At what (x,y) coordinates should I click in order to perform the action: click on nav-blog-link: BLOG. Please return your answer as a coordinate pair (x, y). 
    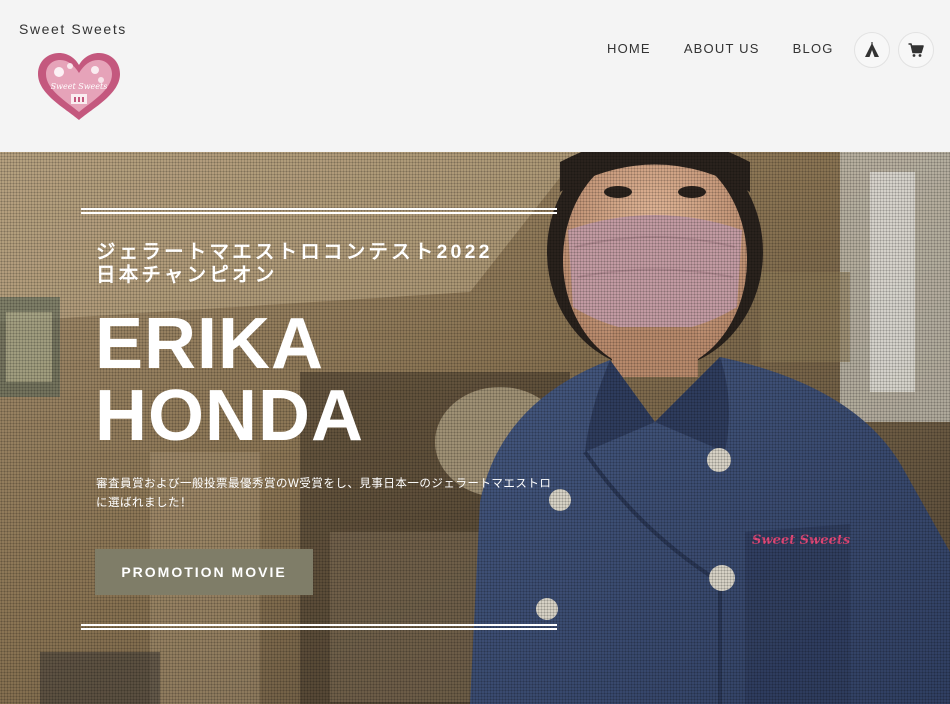
    Looking at the image, I should click on (813, 48).